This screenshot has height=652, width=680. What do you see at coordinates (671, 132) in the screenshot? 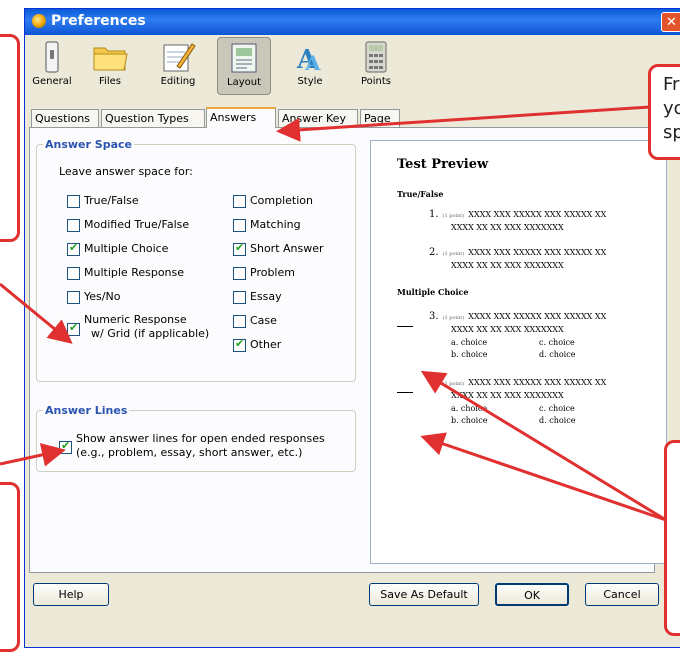
I see `callout-text-line3: sp` at bounding box center [671, 132].